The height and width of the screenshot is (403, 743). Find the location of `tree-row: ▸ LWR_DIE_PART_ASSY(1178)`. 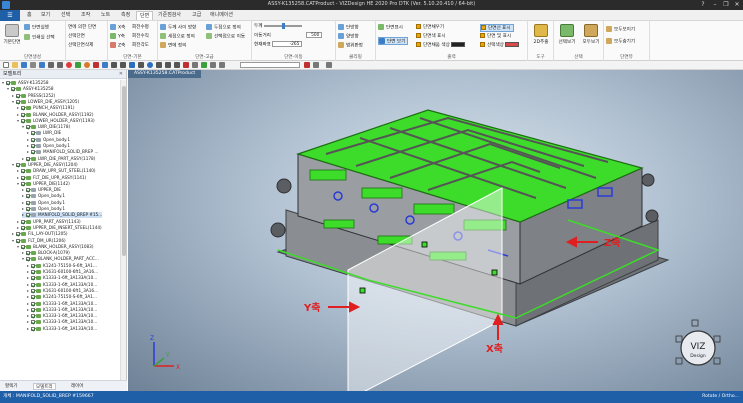

tree-row: ▸ LWR_DIE_PART_ASSY(1178) is located at coordinates (58, 159).